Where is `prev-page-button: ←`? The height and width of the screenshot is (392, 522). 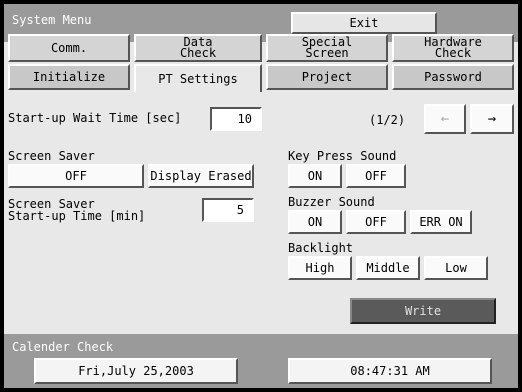 prev-page-button: ← is located at coordinates (445, 119).